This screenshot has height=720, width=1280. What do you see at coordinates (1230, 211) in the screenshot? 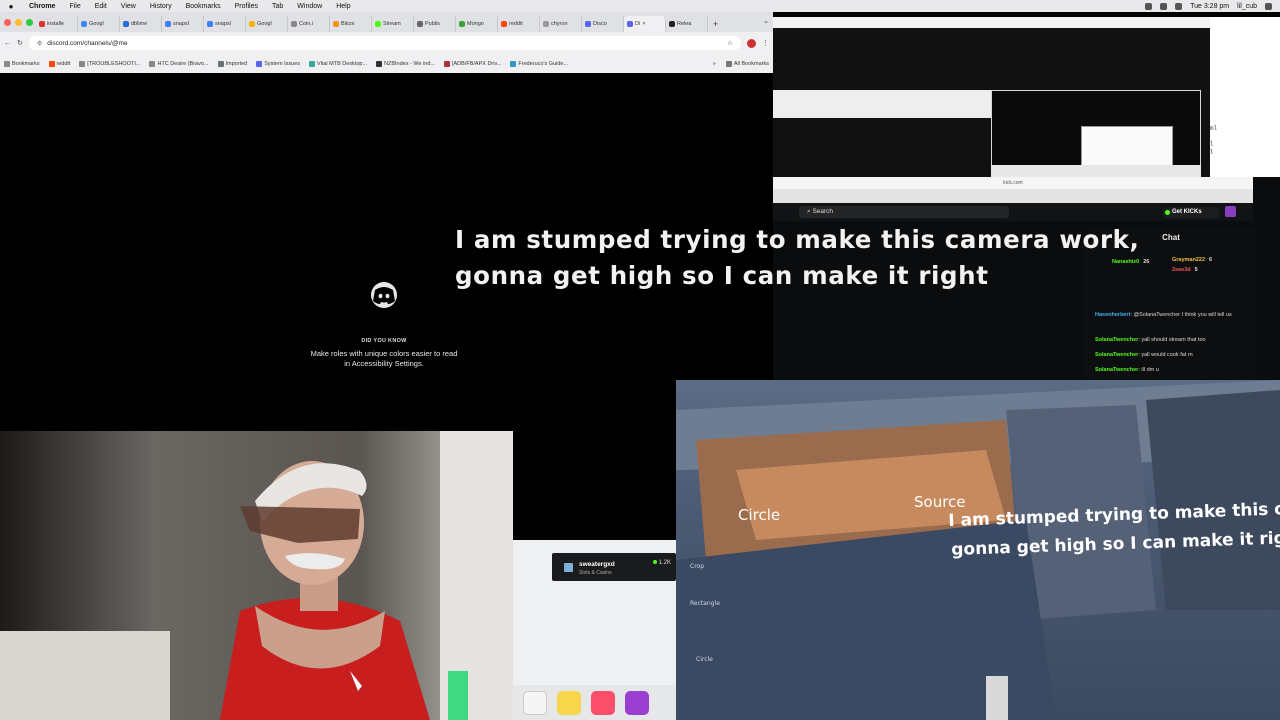
I see `avatar` at bounding box center [1230, 211].